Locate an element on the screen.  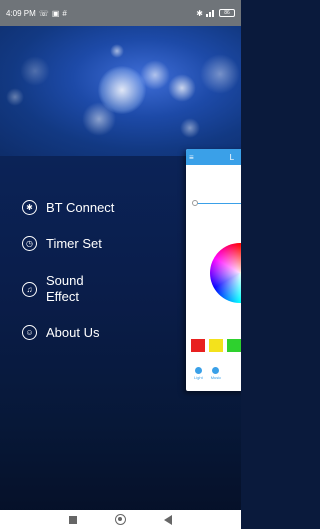
menu-item-sound-effect: ♫ Sound Effect is located at coordinates (53, 289).